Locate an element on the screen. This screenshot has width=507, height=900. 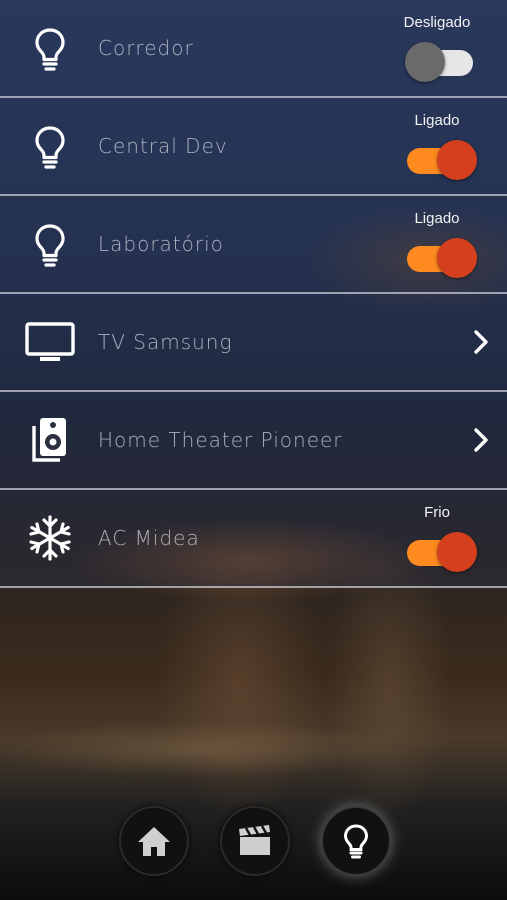
nav-lights-button is located at coordinates (356, 841).